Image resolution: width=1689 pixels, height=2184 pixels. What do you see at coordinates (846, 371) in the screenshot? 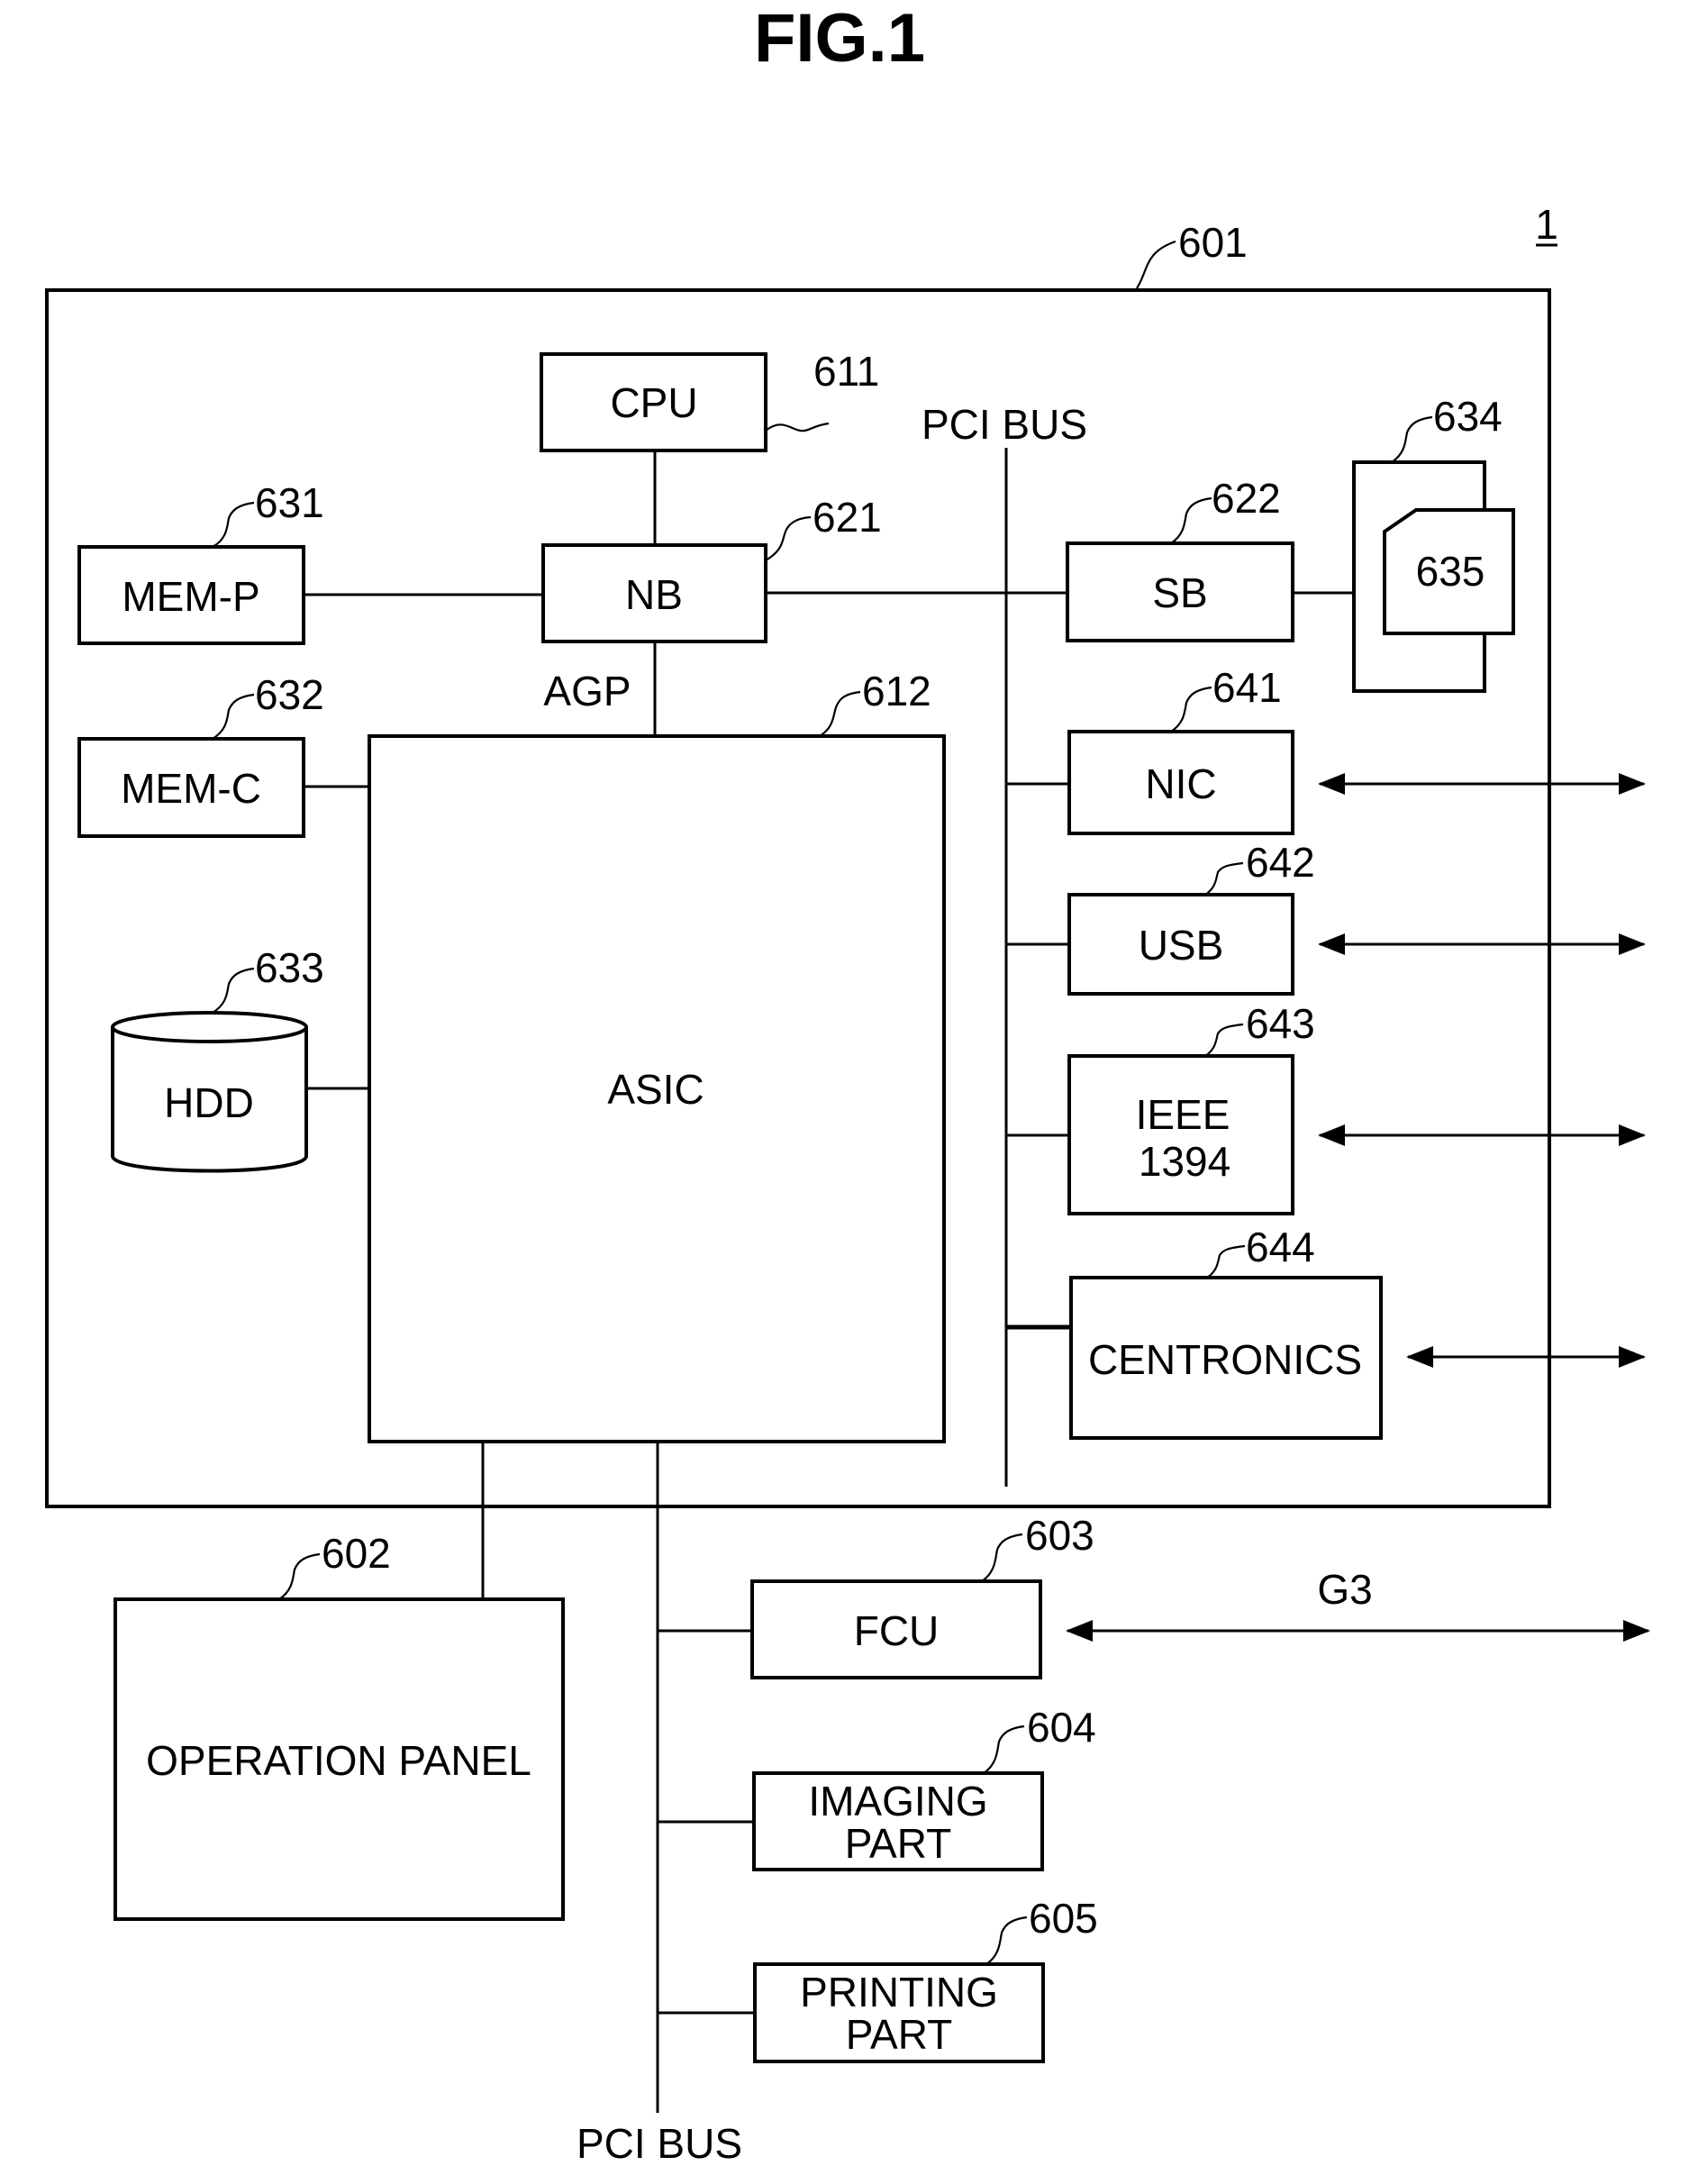
I see `cpu-ref: 611` at bounding box center [846, 371].